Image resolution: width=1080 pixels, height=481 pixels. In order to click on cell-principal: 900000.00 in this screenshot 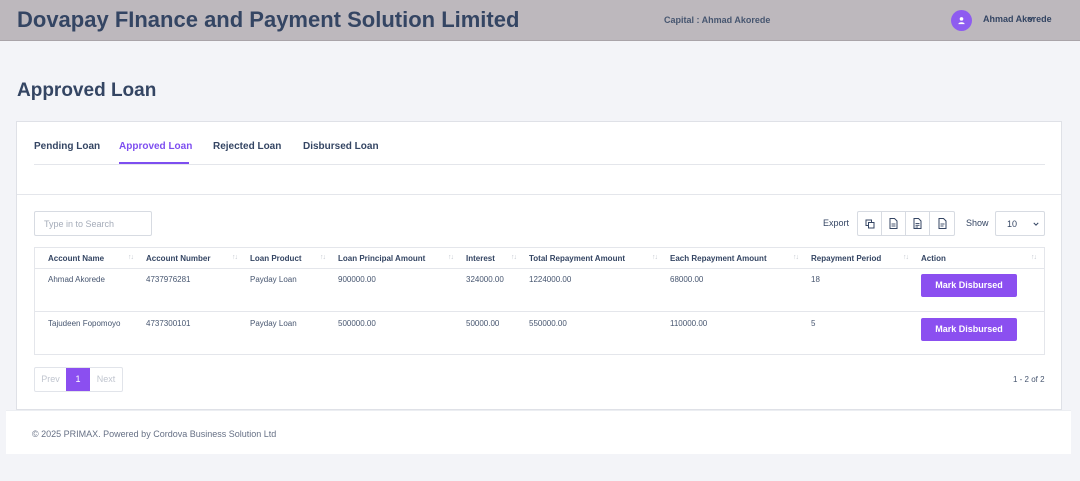, I will do `click(357, 279)`.